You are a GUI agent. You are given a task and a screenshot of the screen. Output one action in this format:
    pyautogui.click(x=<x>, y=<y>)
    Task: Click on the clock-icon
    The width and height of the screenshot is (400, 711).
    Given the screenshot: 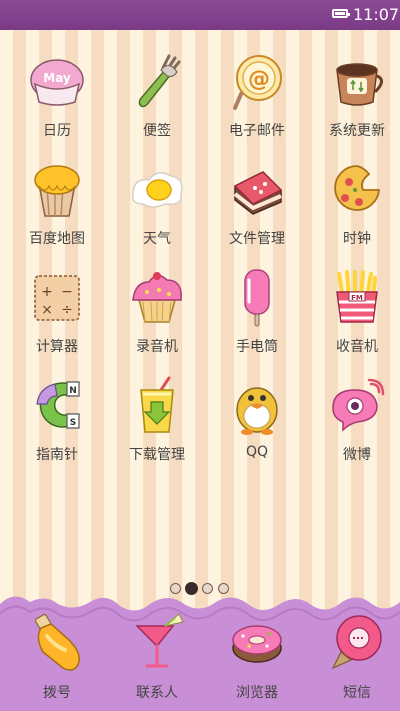 What is the action you would take?
    pyautogui.click(x=357, y=188)
    